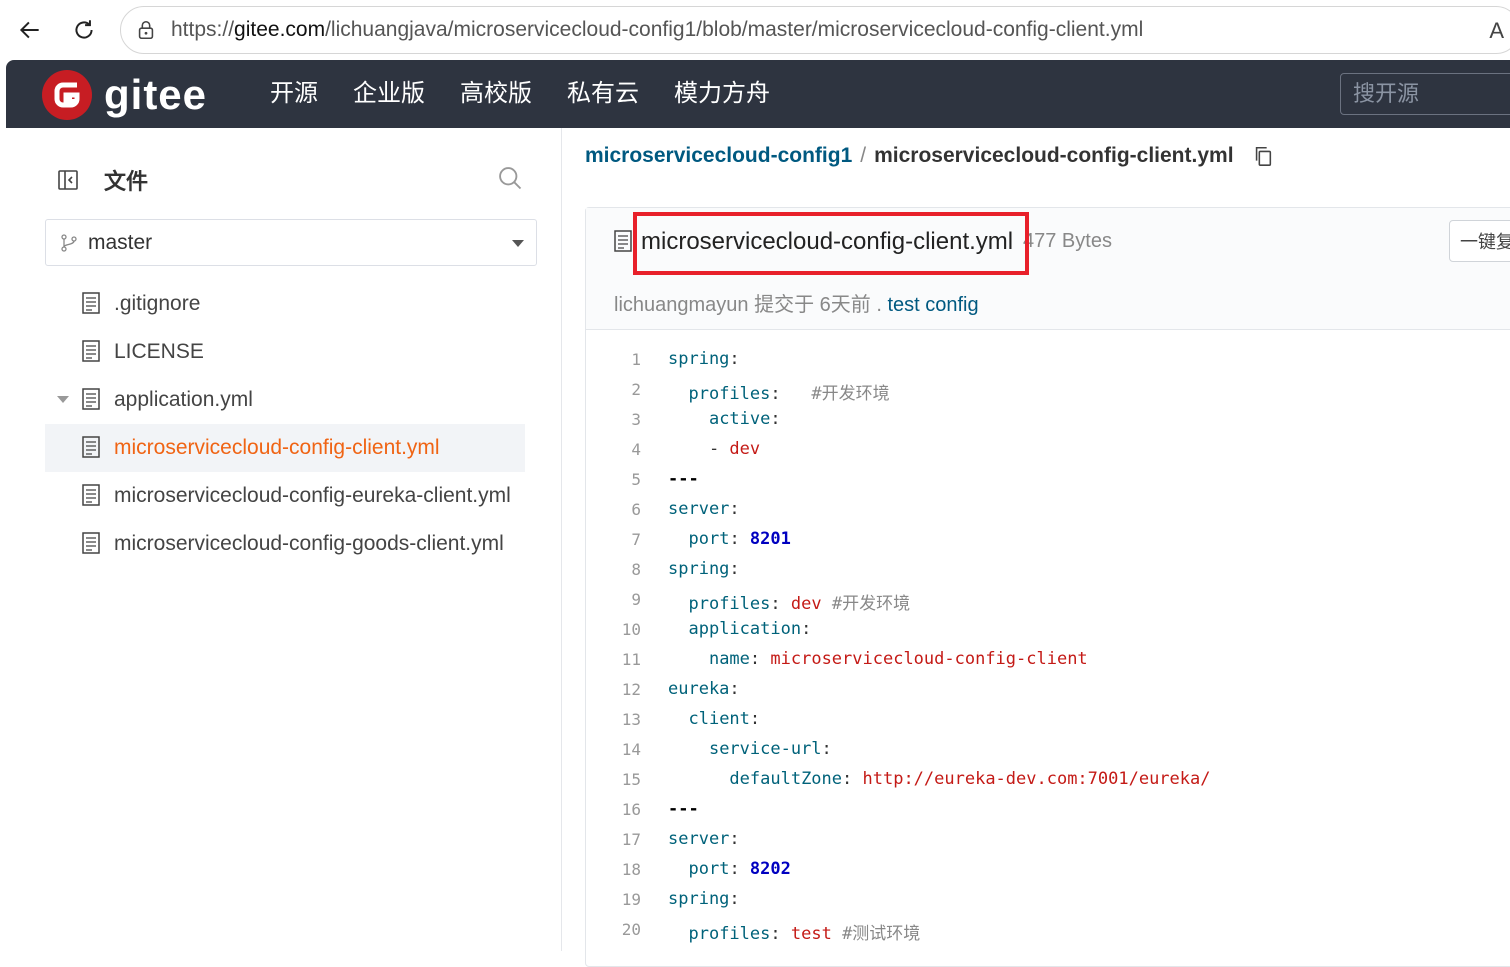 The width and height of the screenshot is (1510, 967). Describe the element at coordinates (739, 869) in the screenshot. I see `code-text: port: 8202` at that location.